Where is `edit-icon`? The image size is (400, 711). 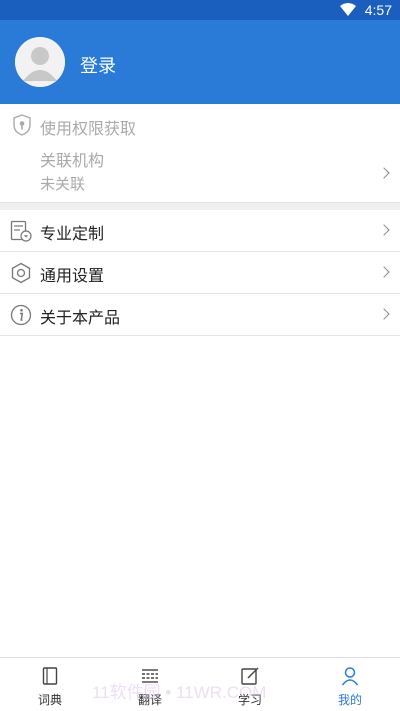 edit-icon is located at coordinates (250, 676).